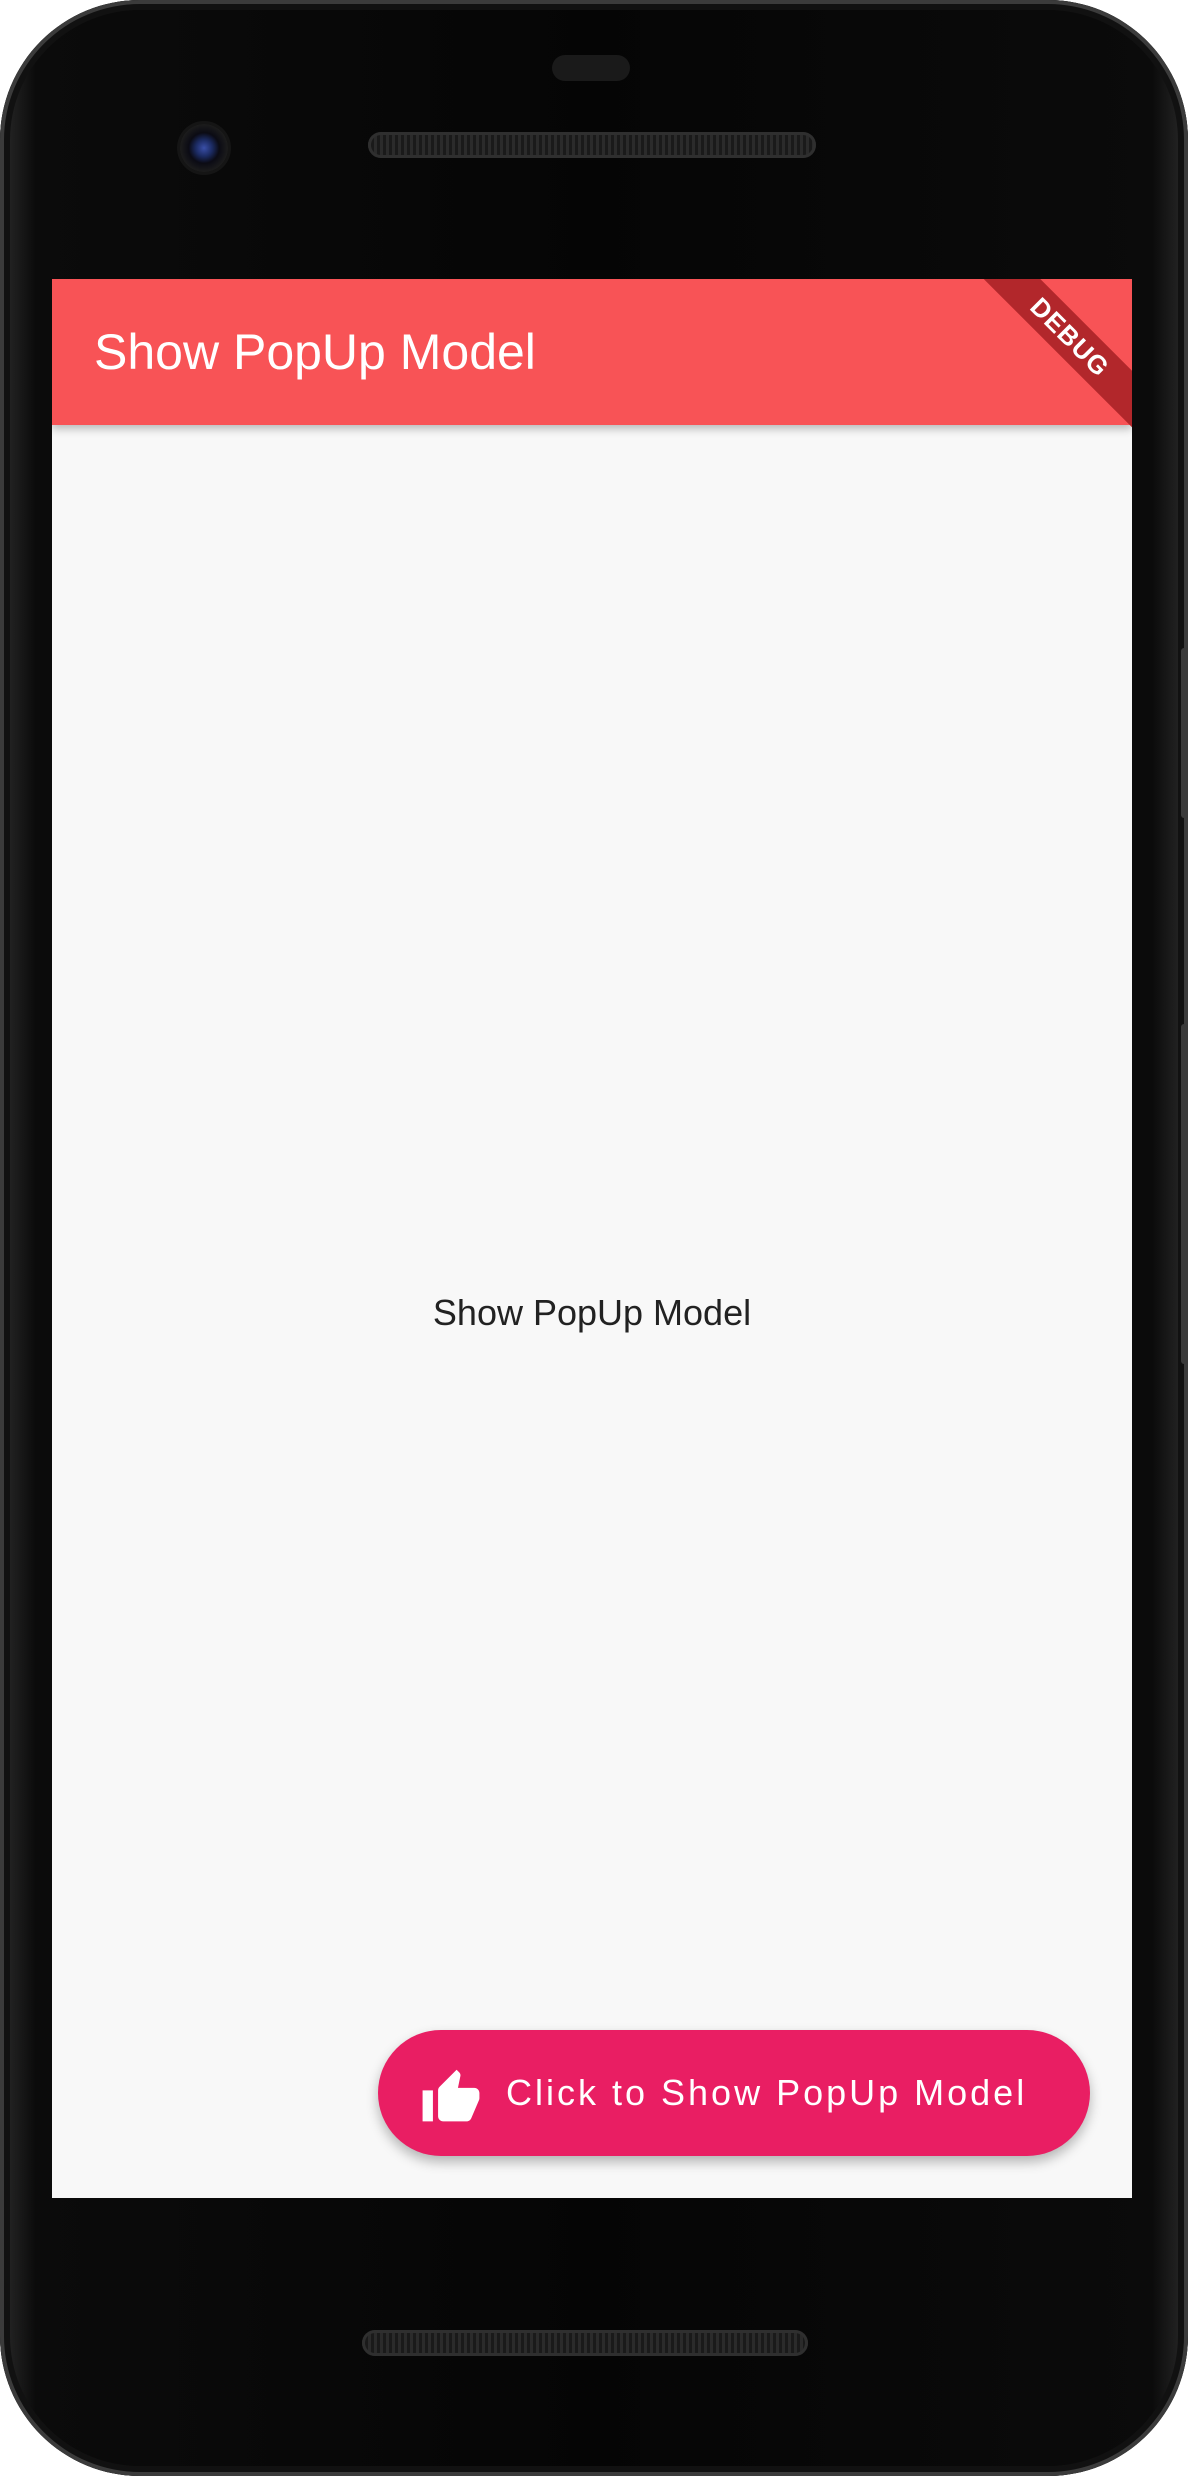 The image size is (1194, 2480). I want to click on body-text: Show PopUp Model, so click(592, 1312).